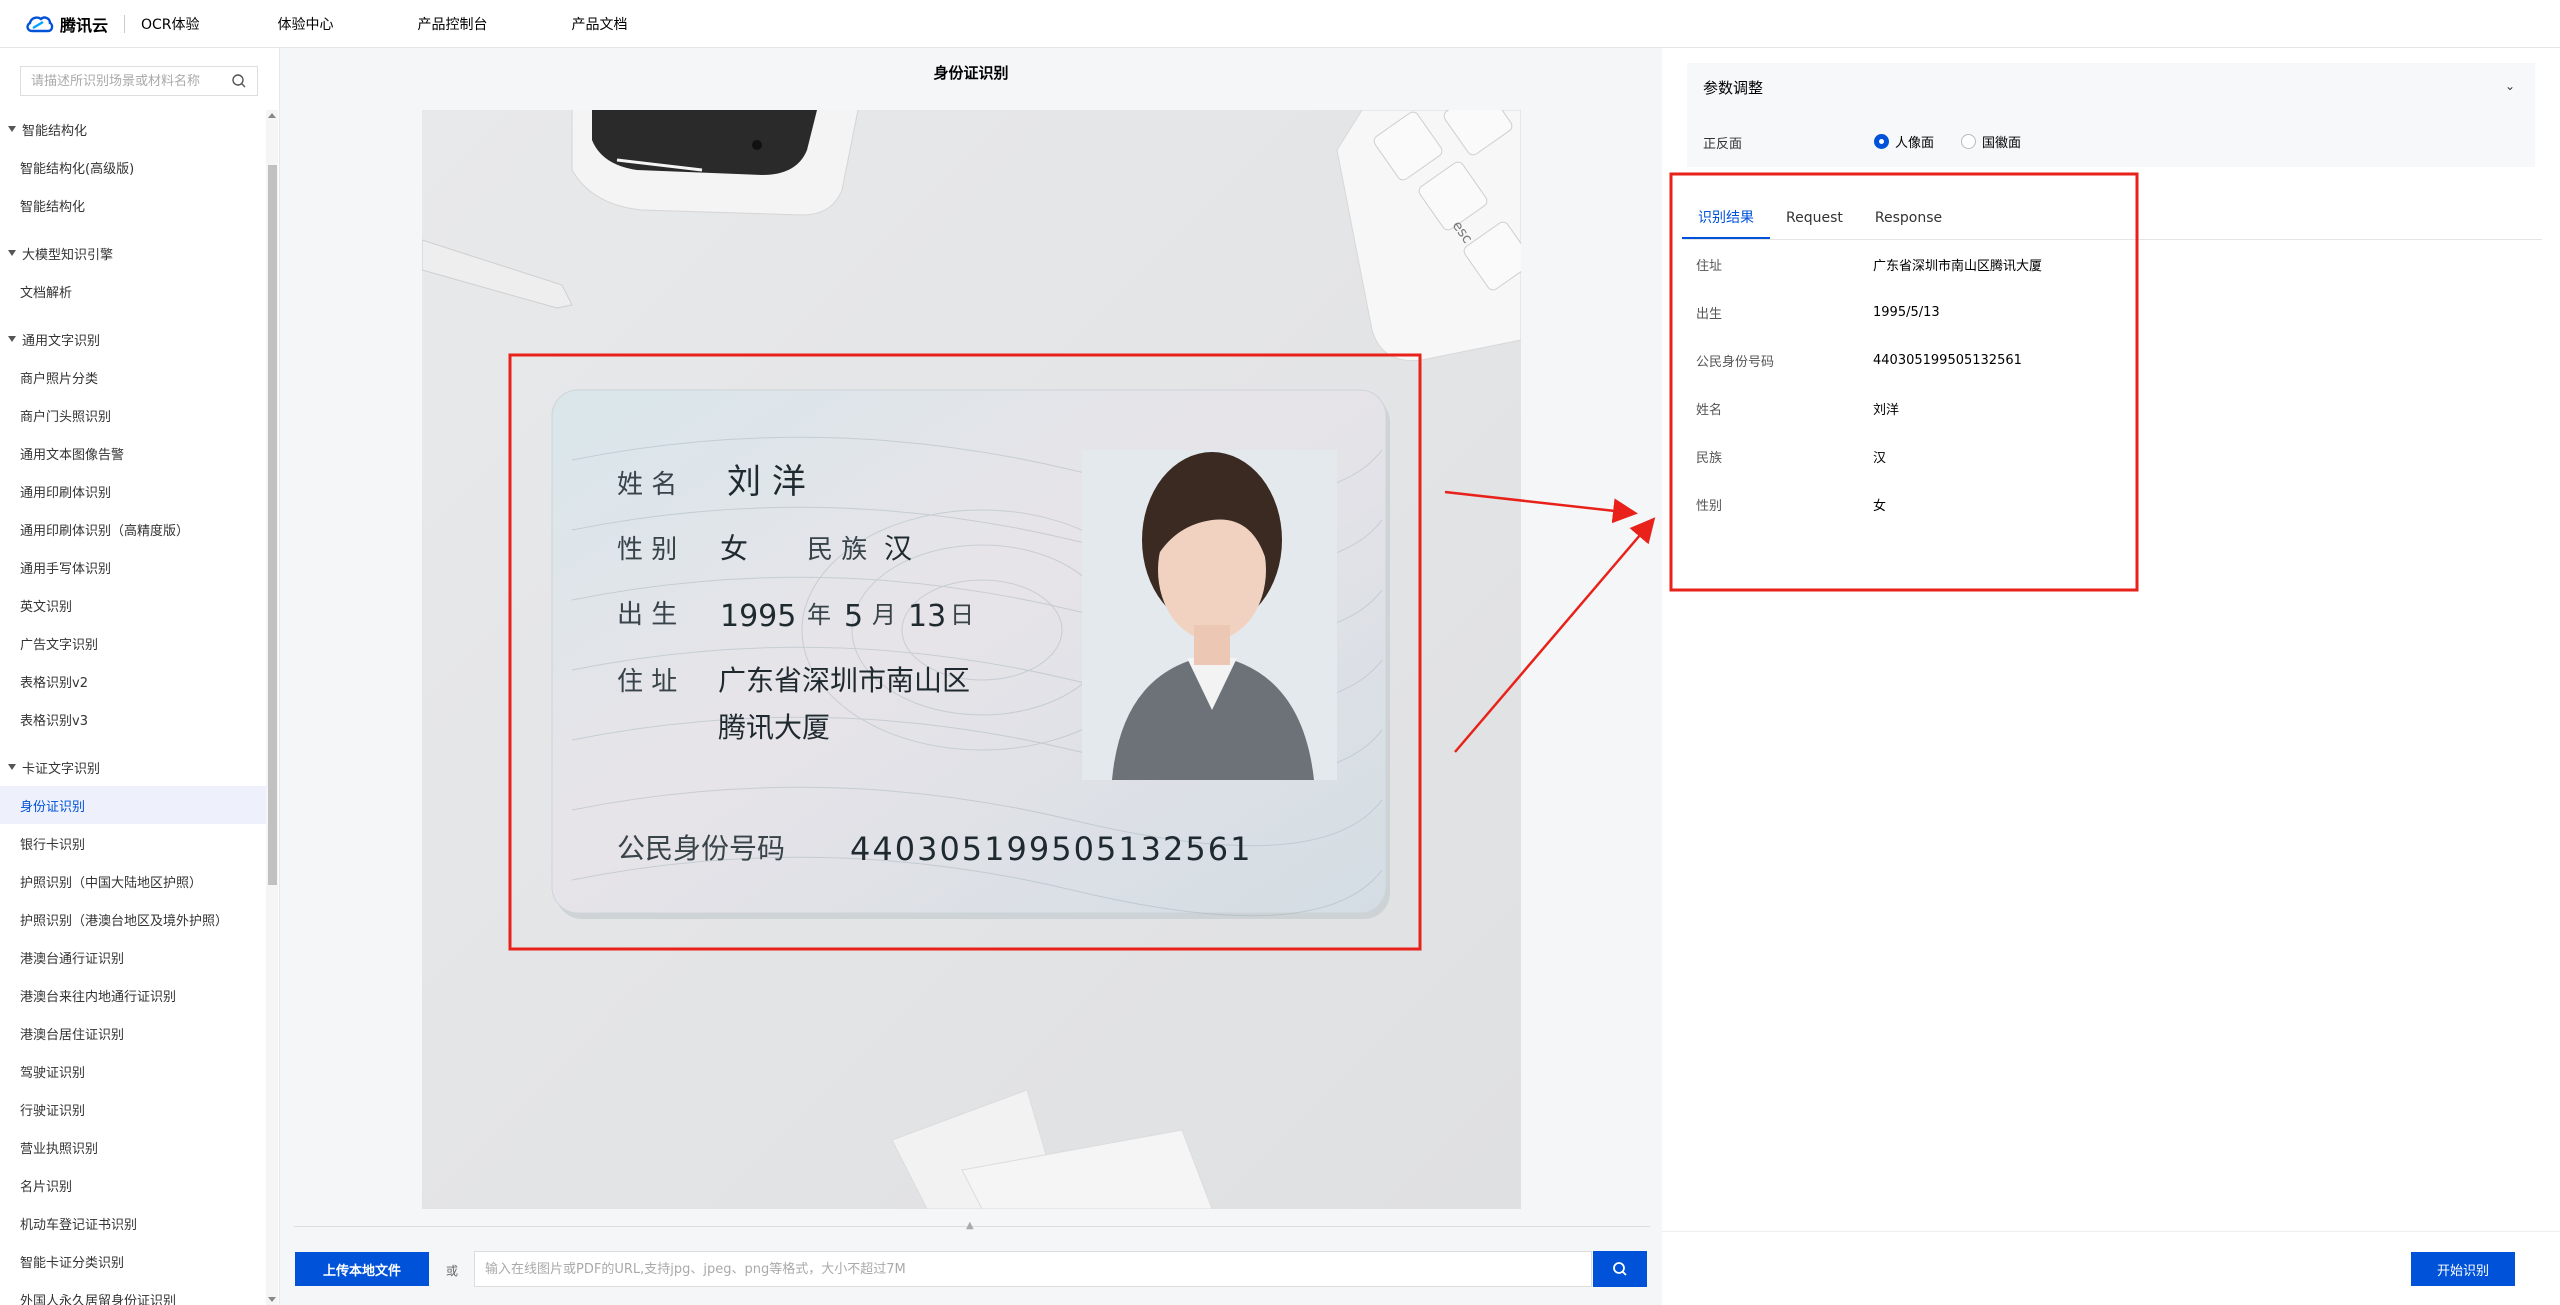 The height and width of the screenshot is (1305, 2560). I want to click on sidebar-group-title: 通用文字识别, so click(133, 339).